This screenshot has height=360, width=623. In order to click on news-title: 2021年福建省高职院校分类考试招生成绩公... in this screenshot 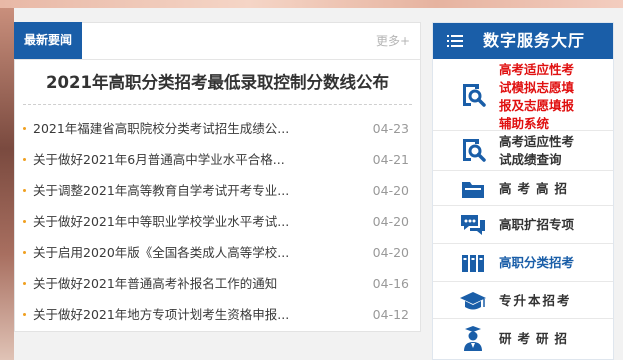, I will do `click(183, 128)`.